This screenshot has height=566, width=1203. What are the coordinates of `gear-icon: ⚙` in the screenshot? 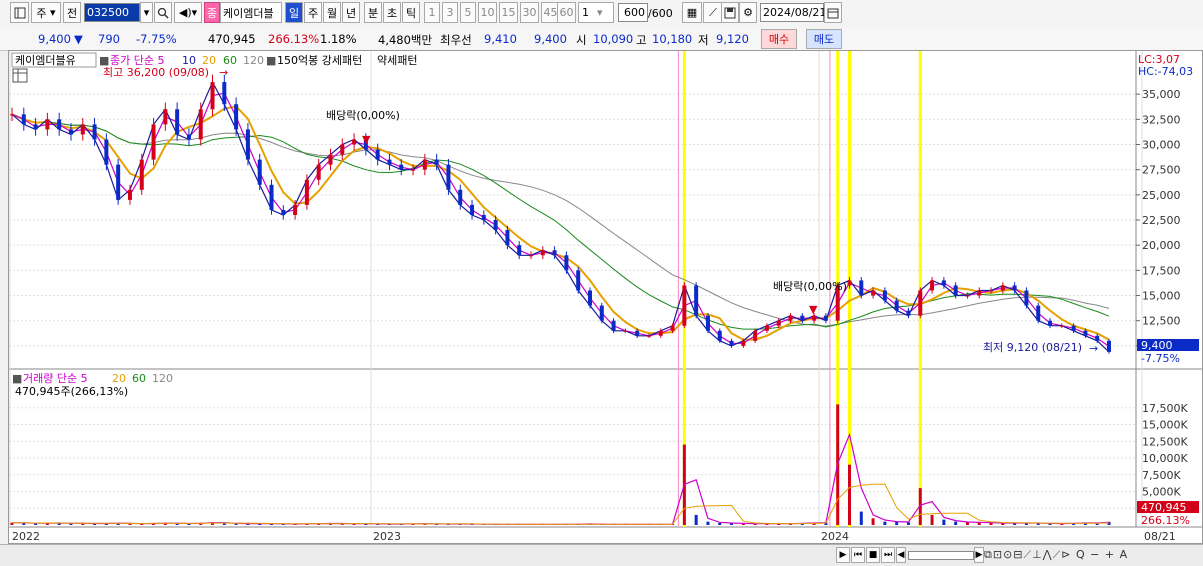 It's located at (748, 12).